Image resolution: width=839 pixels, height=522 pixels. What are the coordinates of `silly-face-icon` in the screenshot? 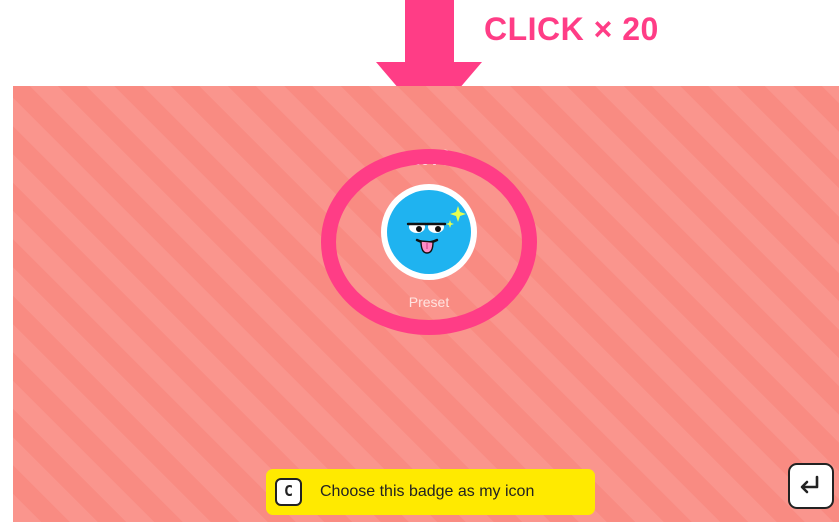 It's located at (429, 232).